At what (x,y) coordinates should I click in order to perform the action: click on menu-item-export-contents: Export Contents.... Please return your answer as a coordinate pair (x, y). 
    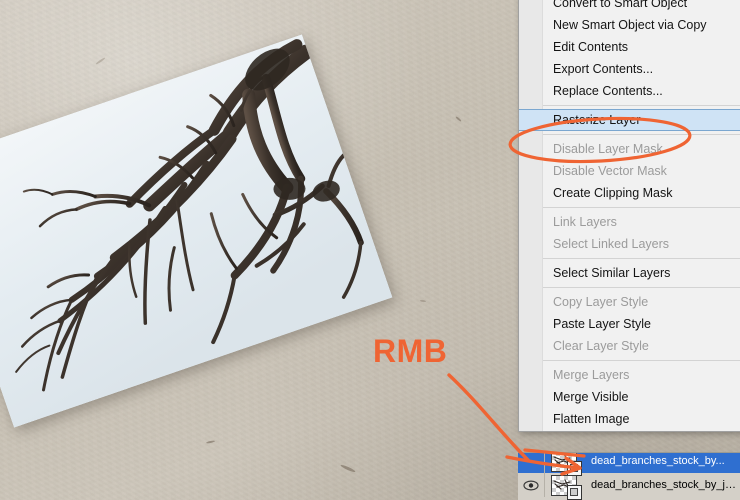
    Looking at the image, I should click on (629, 69).